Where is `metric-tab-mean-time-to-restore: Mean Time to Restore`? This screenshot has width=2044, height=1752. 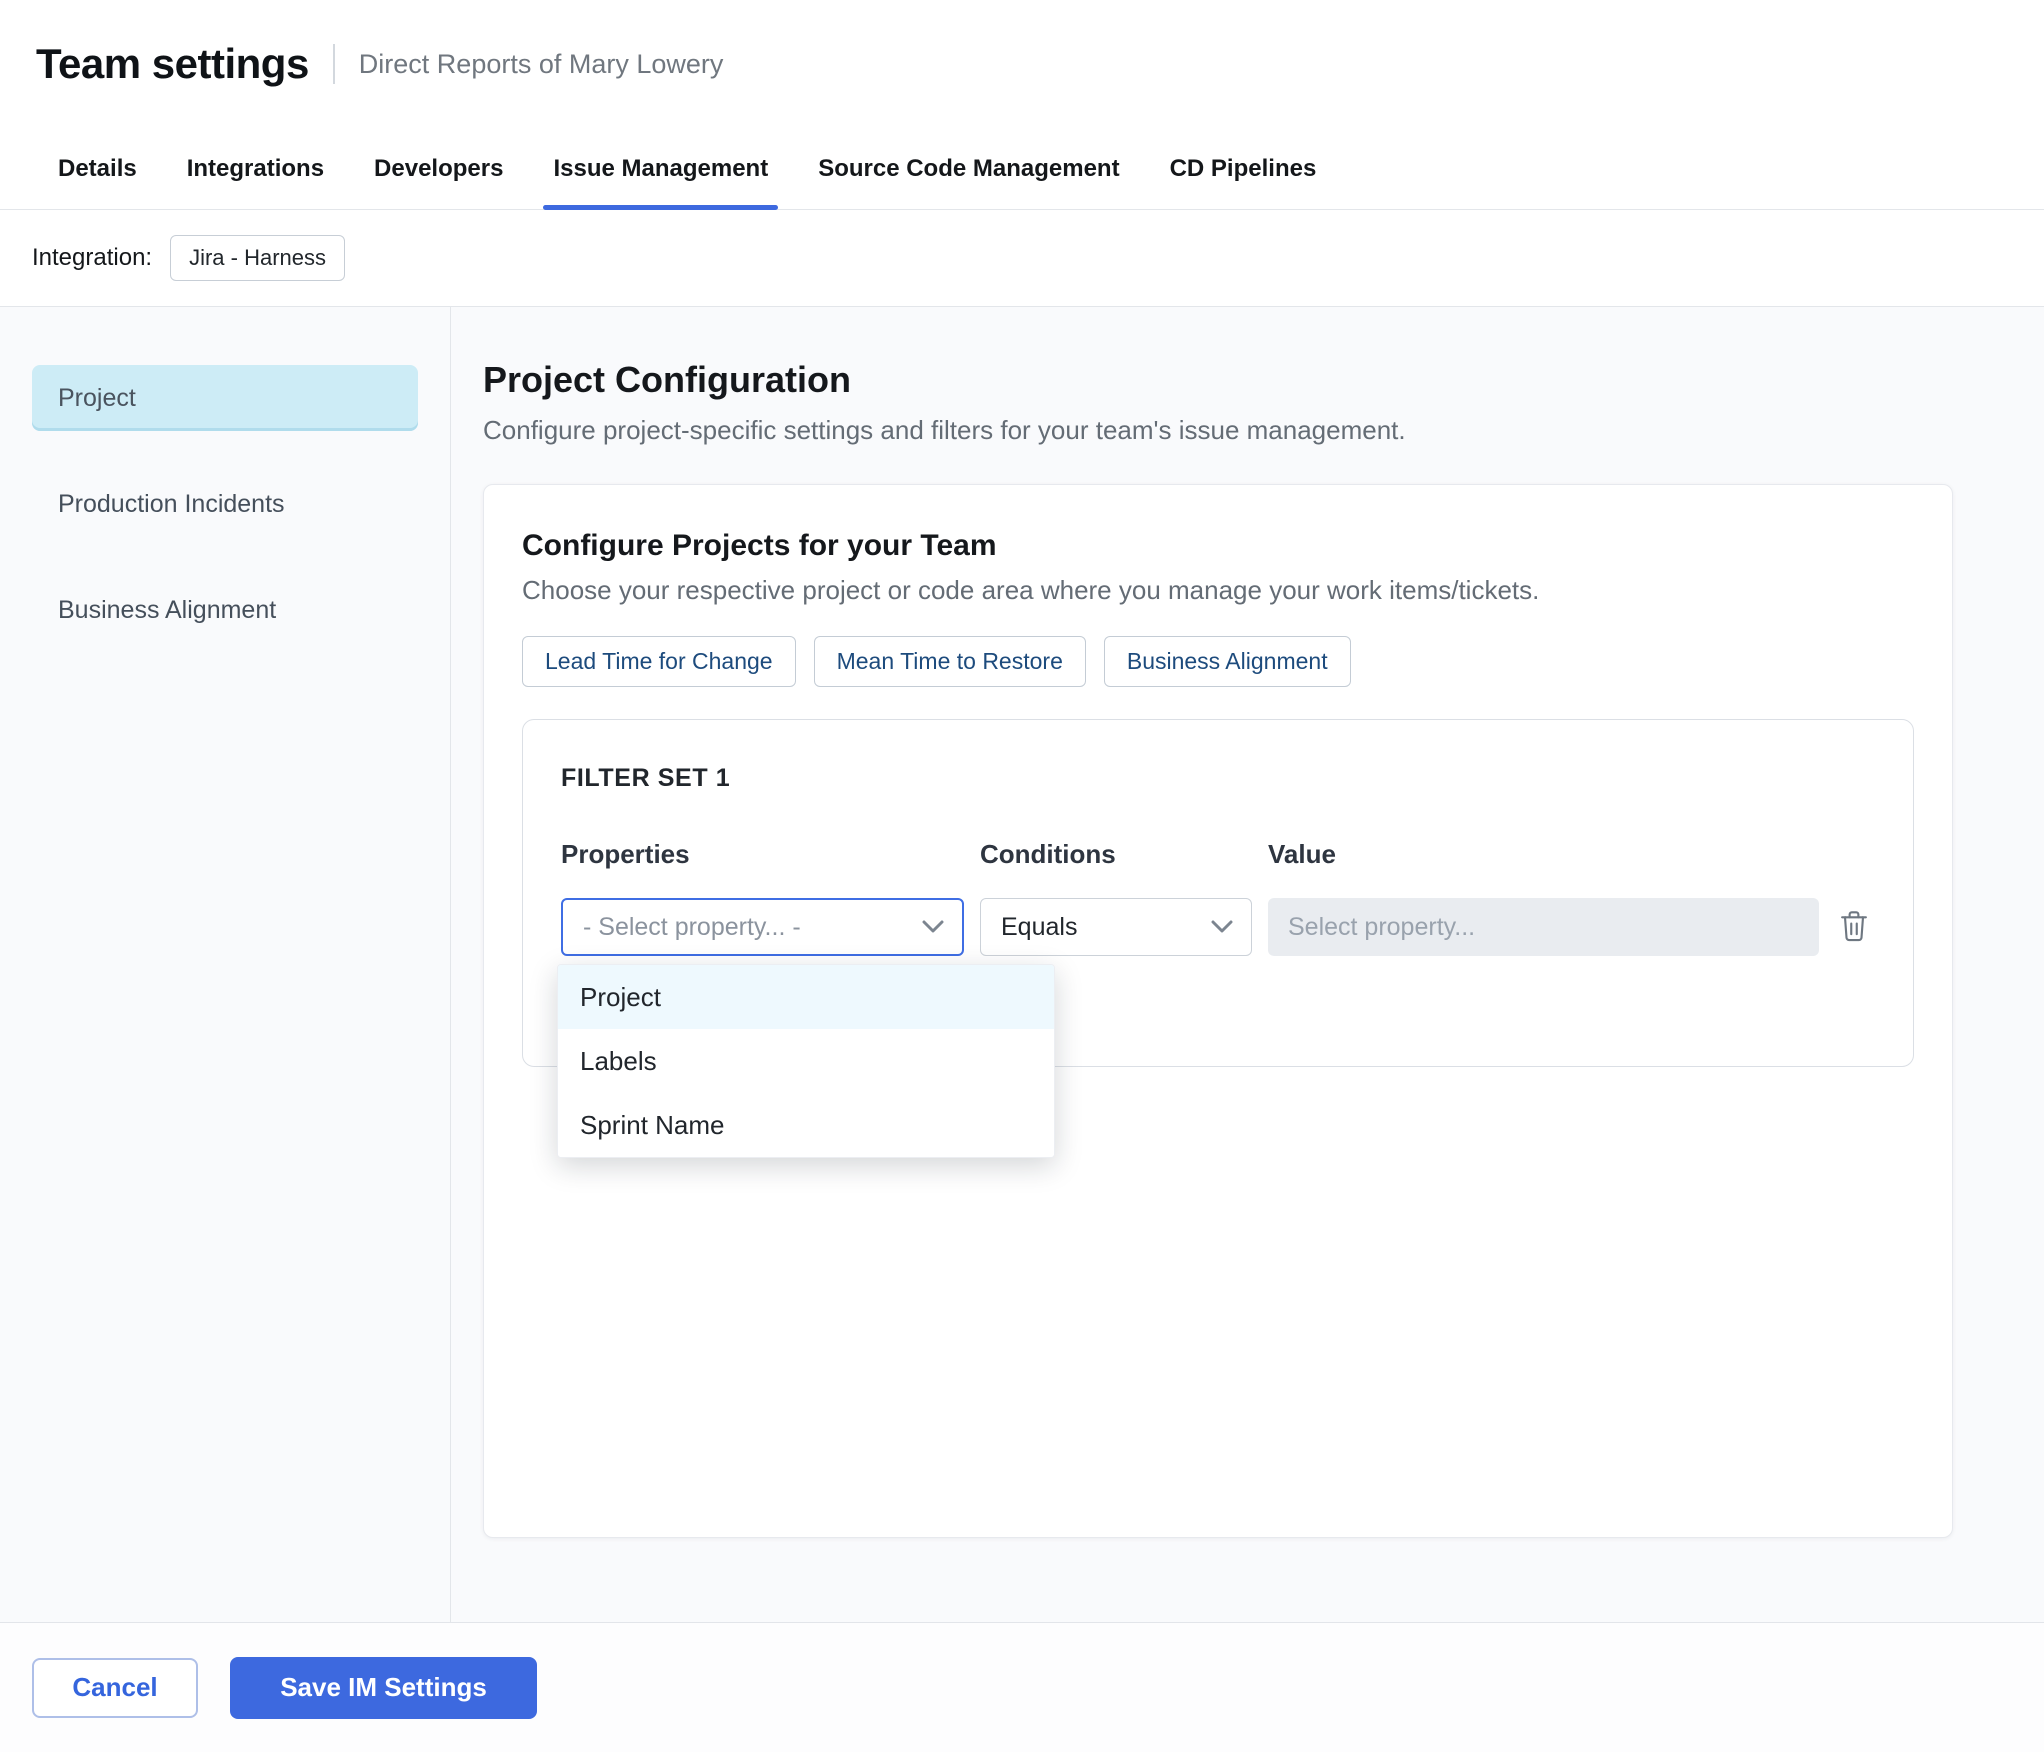
metric-tab-mean-time-to-restore: Mean Time to Restore is located at coordinates (949, 661).